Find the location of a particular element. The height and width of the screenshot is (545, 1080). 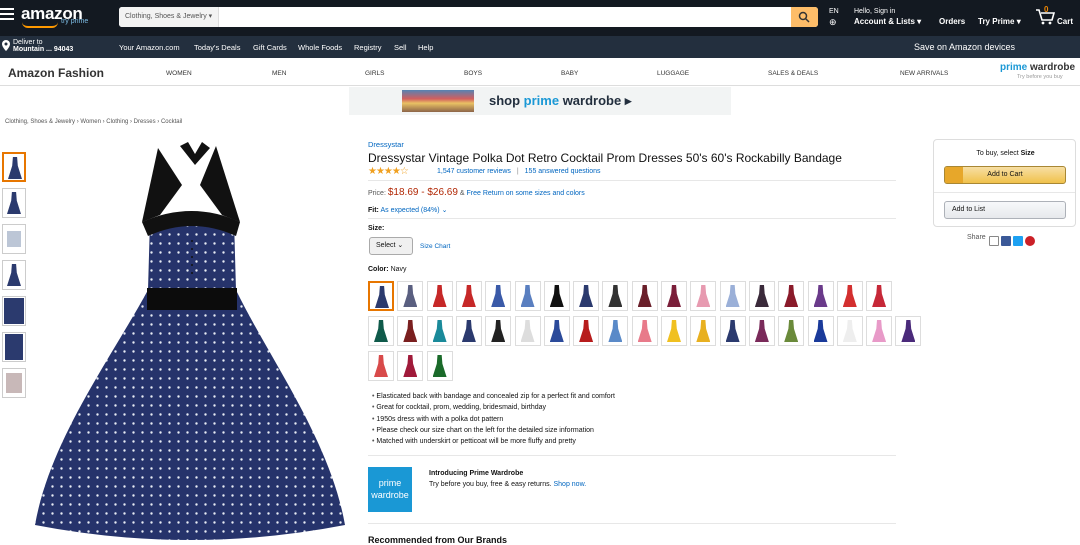

subnav-item-help: Help is located at coordinates (425, 47).